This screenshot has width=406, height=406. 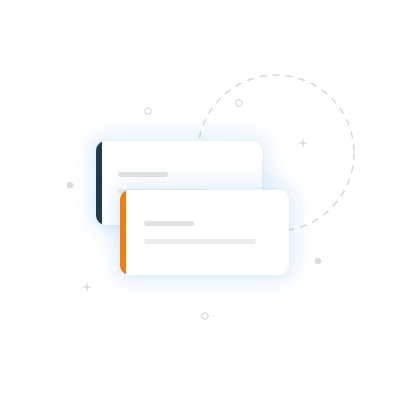 I want to click on orange-accent-bar, so click(x=123, y=232).